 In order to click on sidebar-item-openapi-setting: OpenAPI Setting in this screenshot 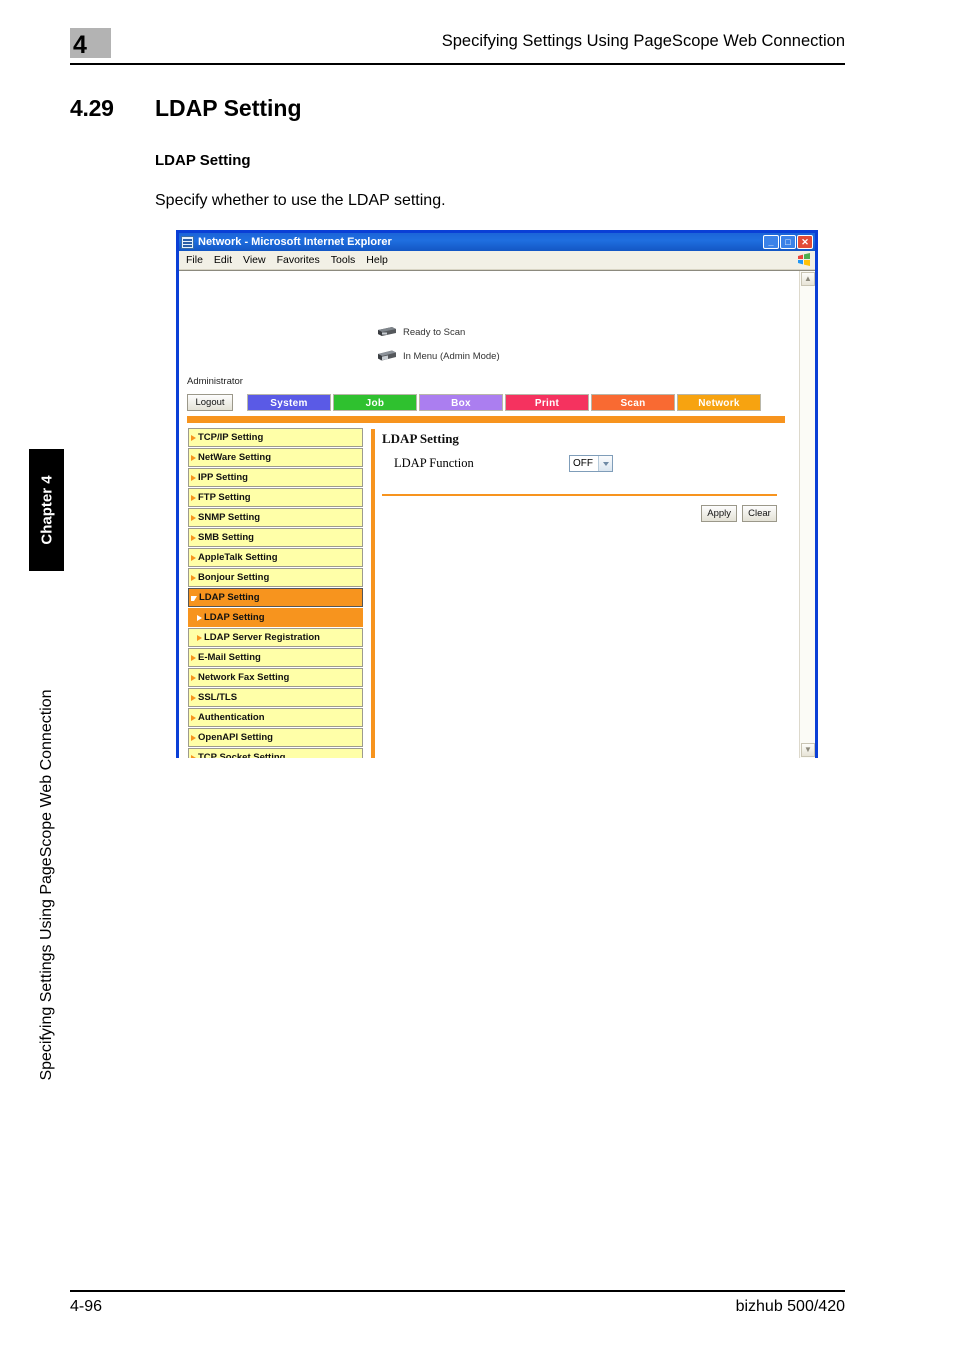, I will do `click(275, 737)`.